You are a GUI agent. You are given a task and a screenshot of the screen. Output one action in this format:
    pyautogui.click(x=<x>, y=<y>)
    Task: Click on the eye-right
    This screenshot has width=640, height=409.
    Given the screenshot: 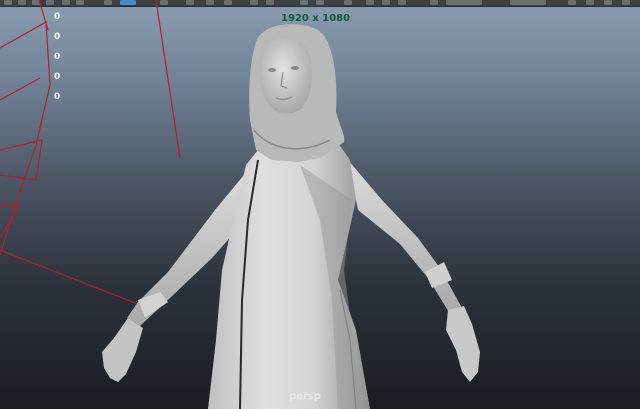 What is the action you would take?
    pyautogui.click(x=295, y=68)
    